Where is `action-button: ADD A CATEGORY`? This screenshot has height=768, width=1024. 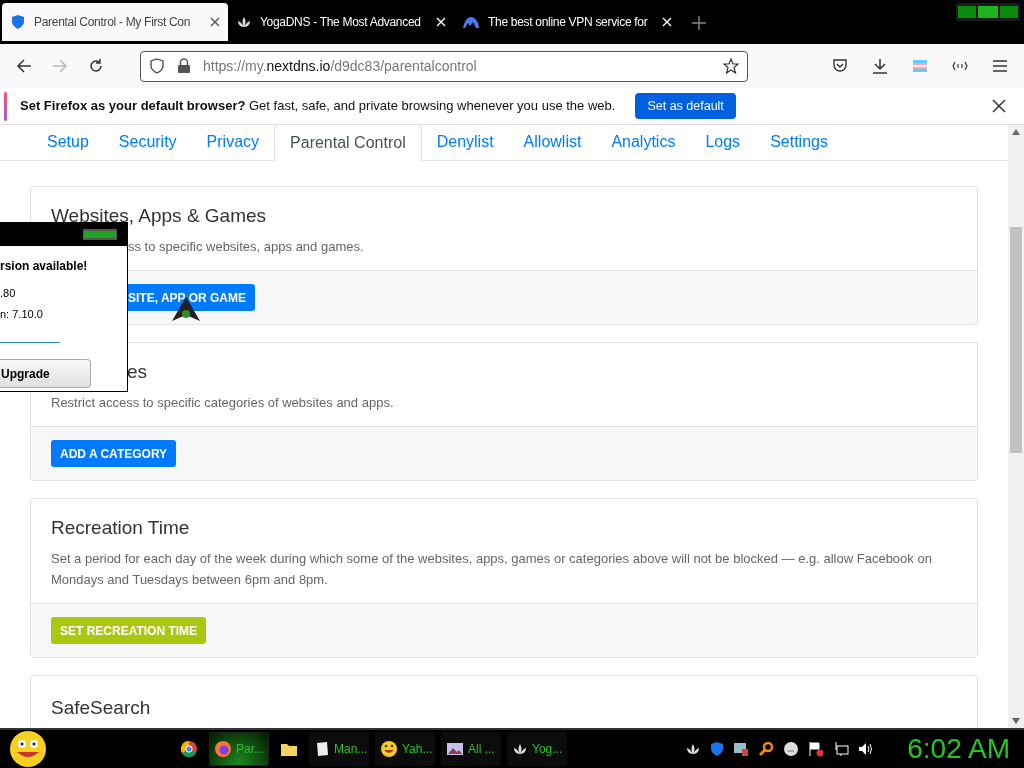
action-button: ADD A CATEGORY is located at coordinates (114, 453).